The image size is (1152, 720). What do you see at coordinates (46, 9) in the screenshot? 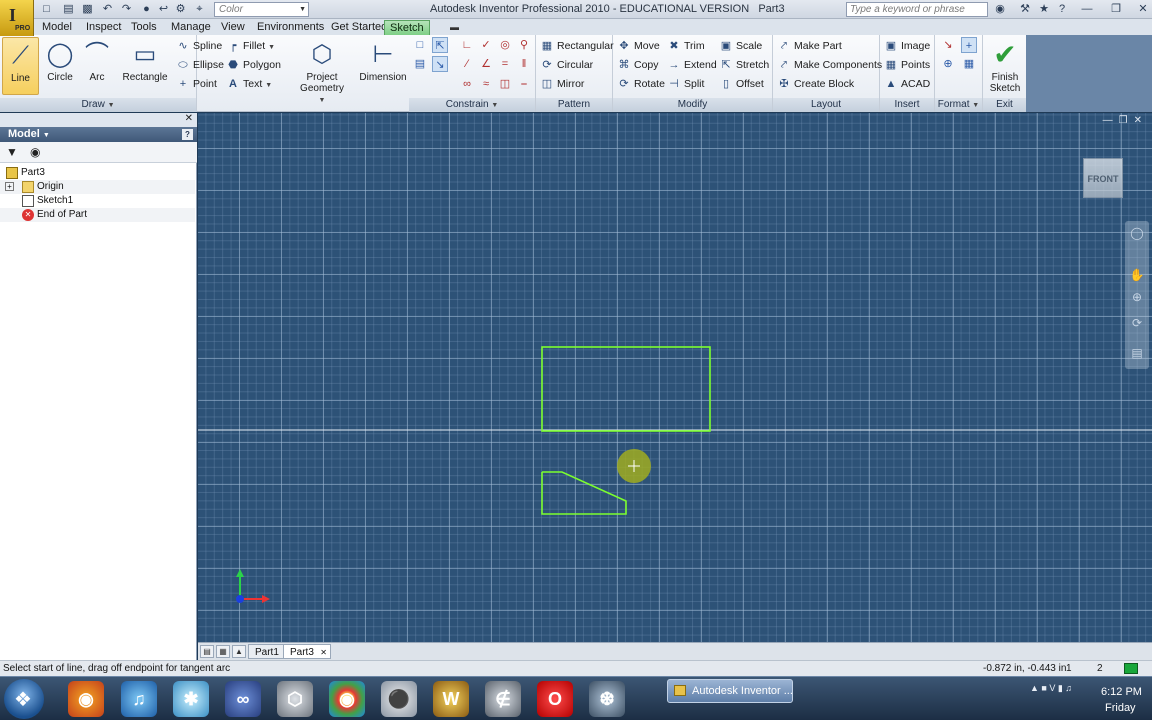
I see `new-icon: □` at bounding box center [46, 9].